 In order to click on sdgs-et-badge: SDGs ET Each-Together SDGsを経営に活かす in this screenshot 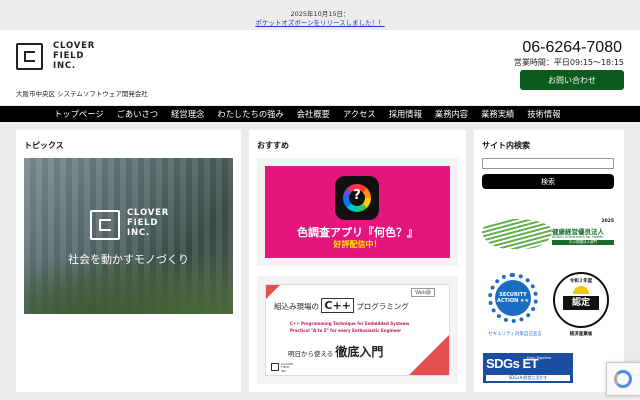, I will do `click(528, 368)`.